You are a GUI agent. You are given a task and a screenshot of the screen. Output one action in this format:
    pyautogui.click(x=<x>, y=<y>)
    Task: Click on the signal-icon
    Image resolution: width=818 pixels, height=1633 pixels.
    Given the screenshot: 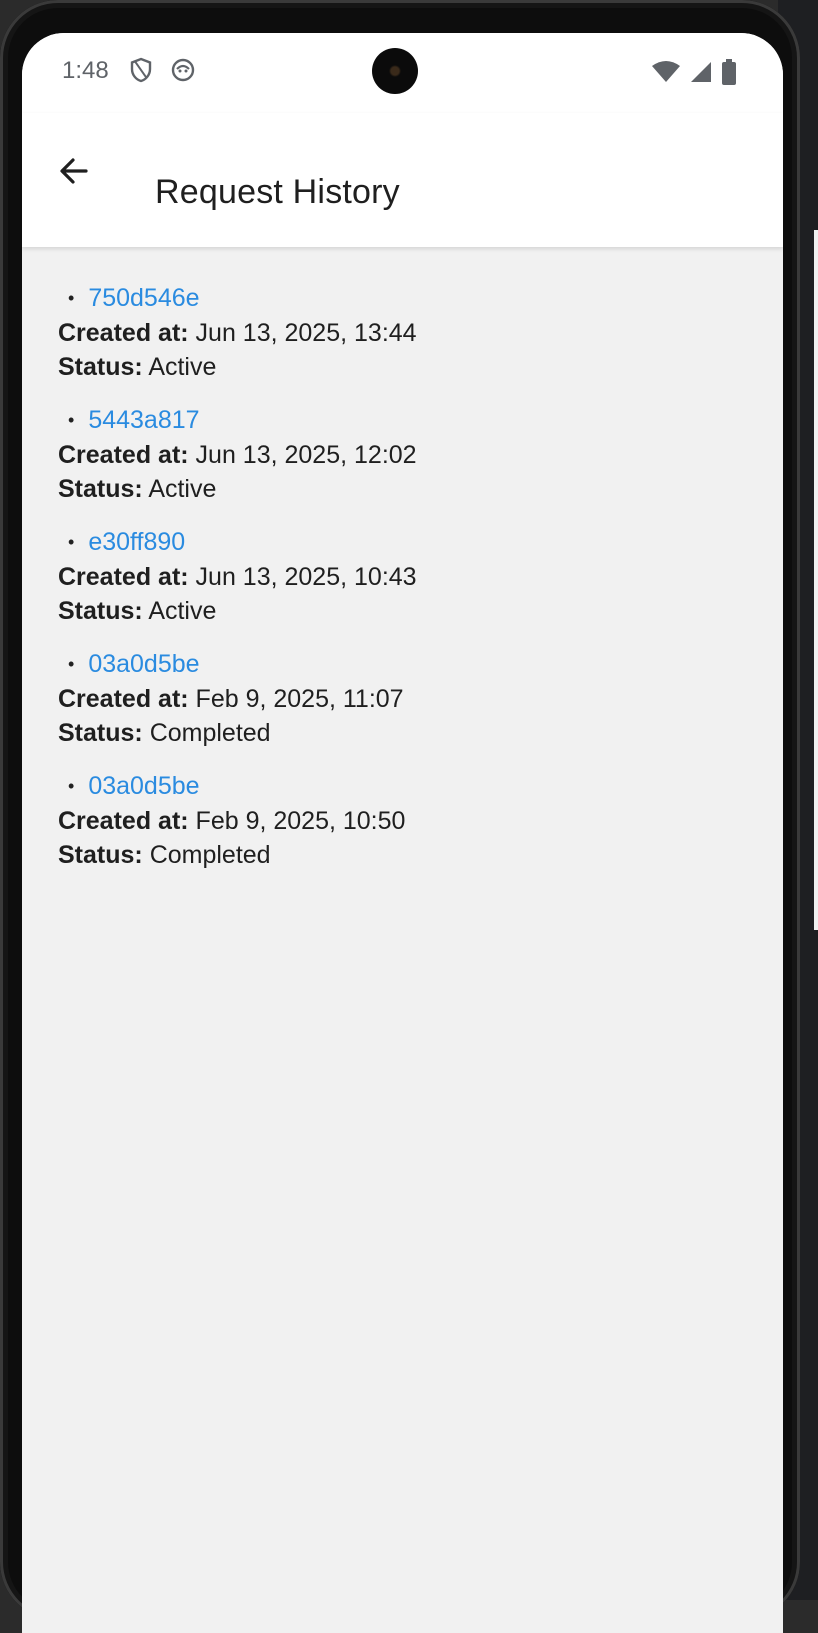 What is the action you would take?
    pyautogui.click(x=701, y=74)
    